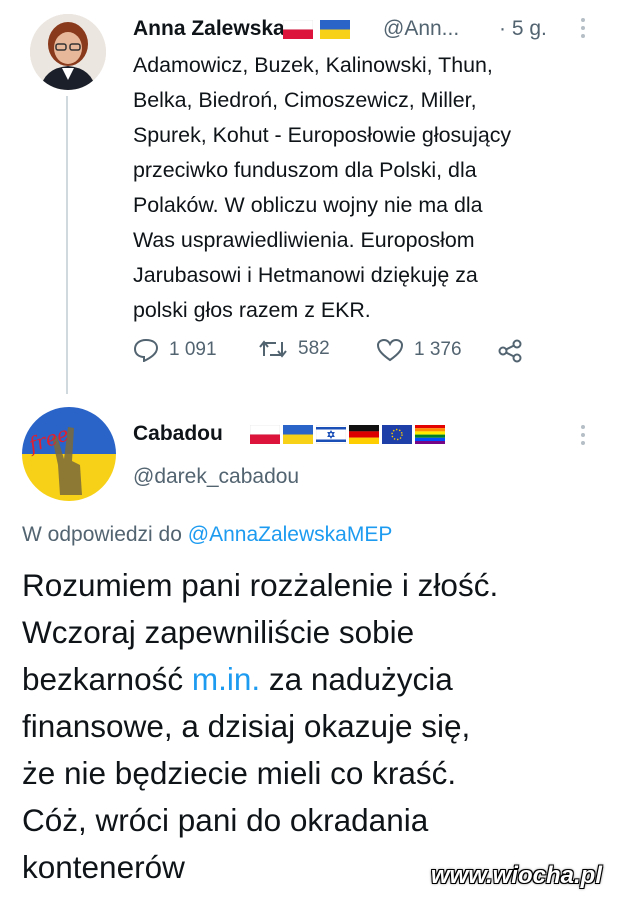  Describe the element at coordinates (226, 679) in the screenshot. I see `minin-link: m.in.` at that location.